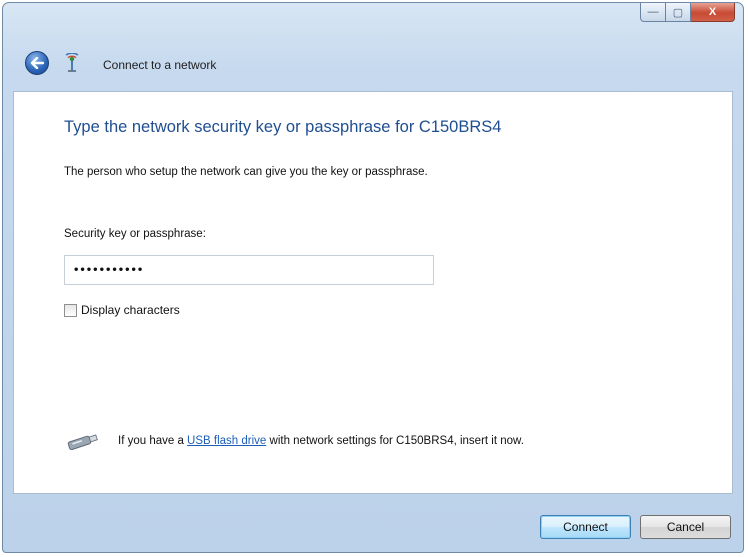 Image resolution: width=748 pixels, height=557 pixels. Describe the element at coordinates (82, 442) in the screenshot. I see `usb-drive-icon` at that location.